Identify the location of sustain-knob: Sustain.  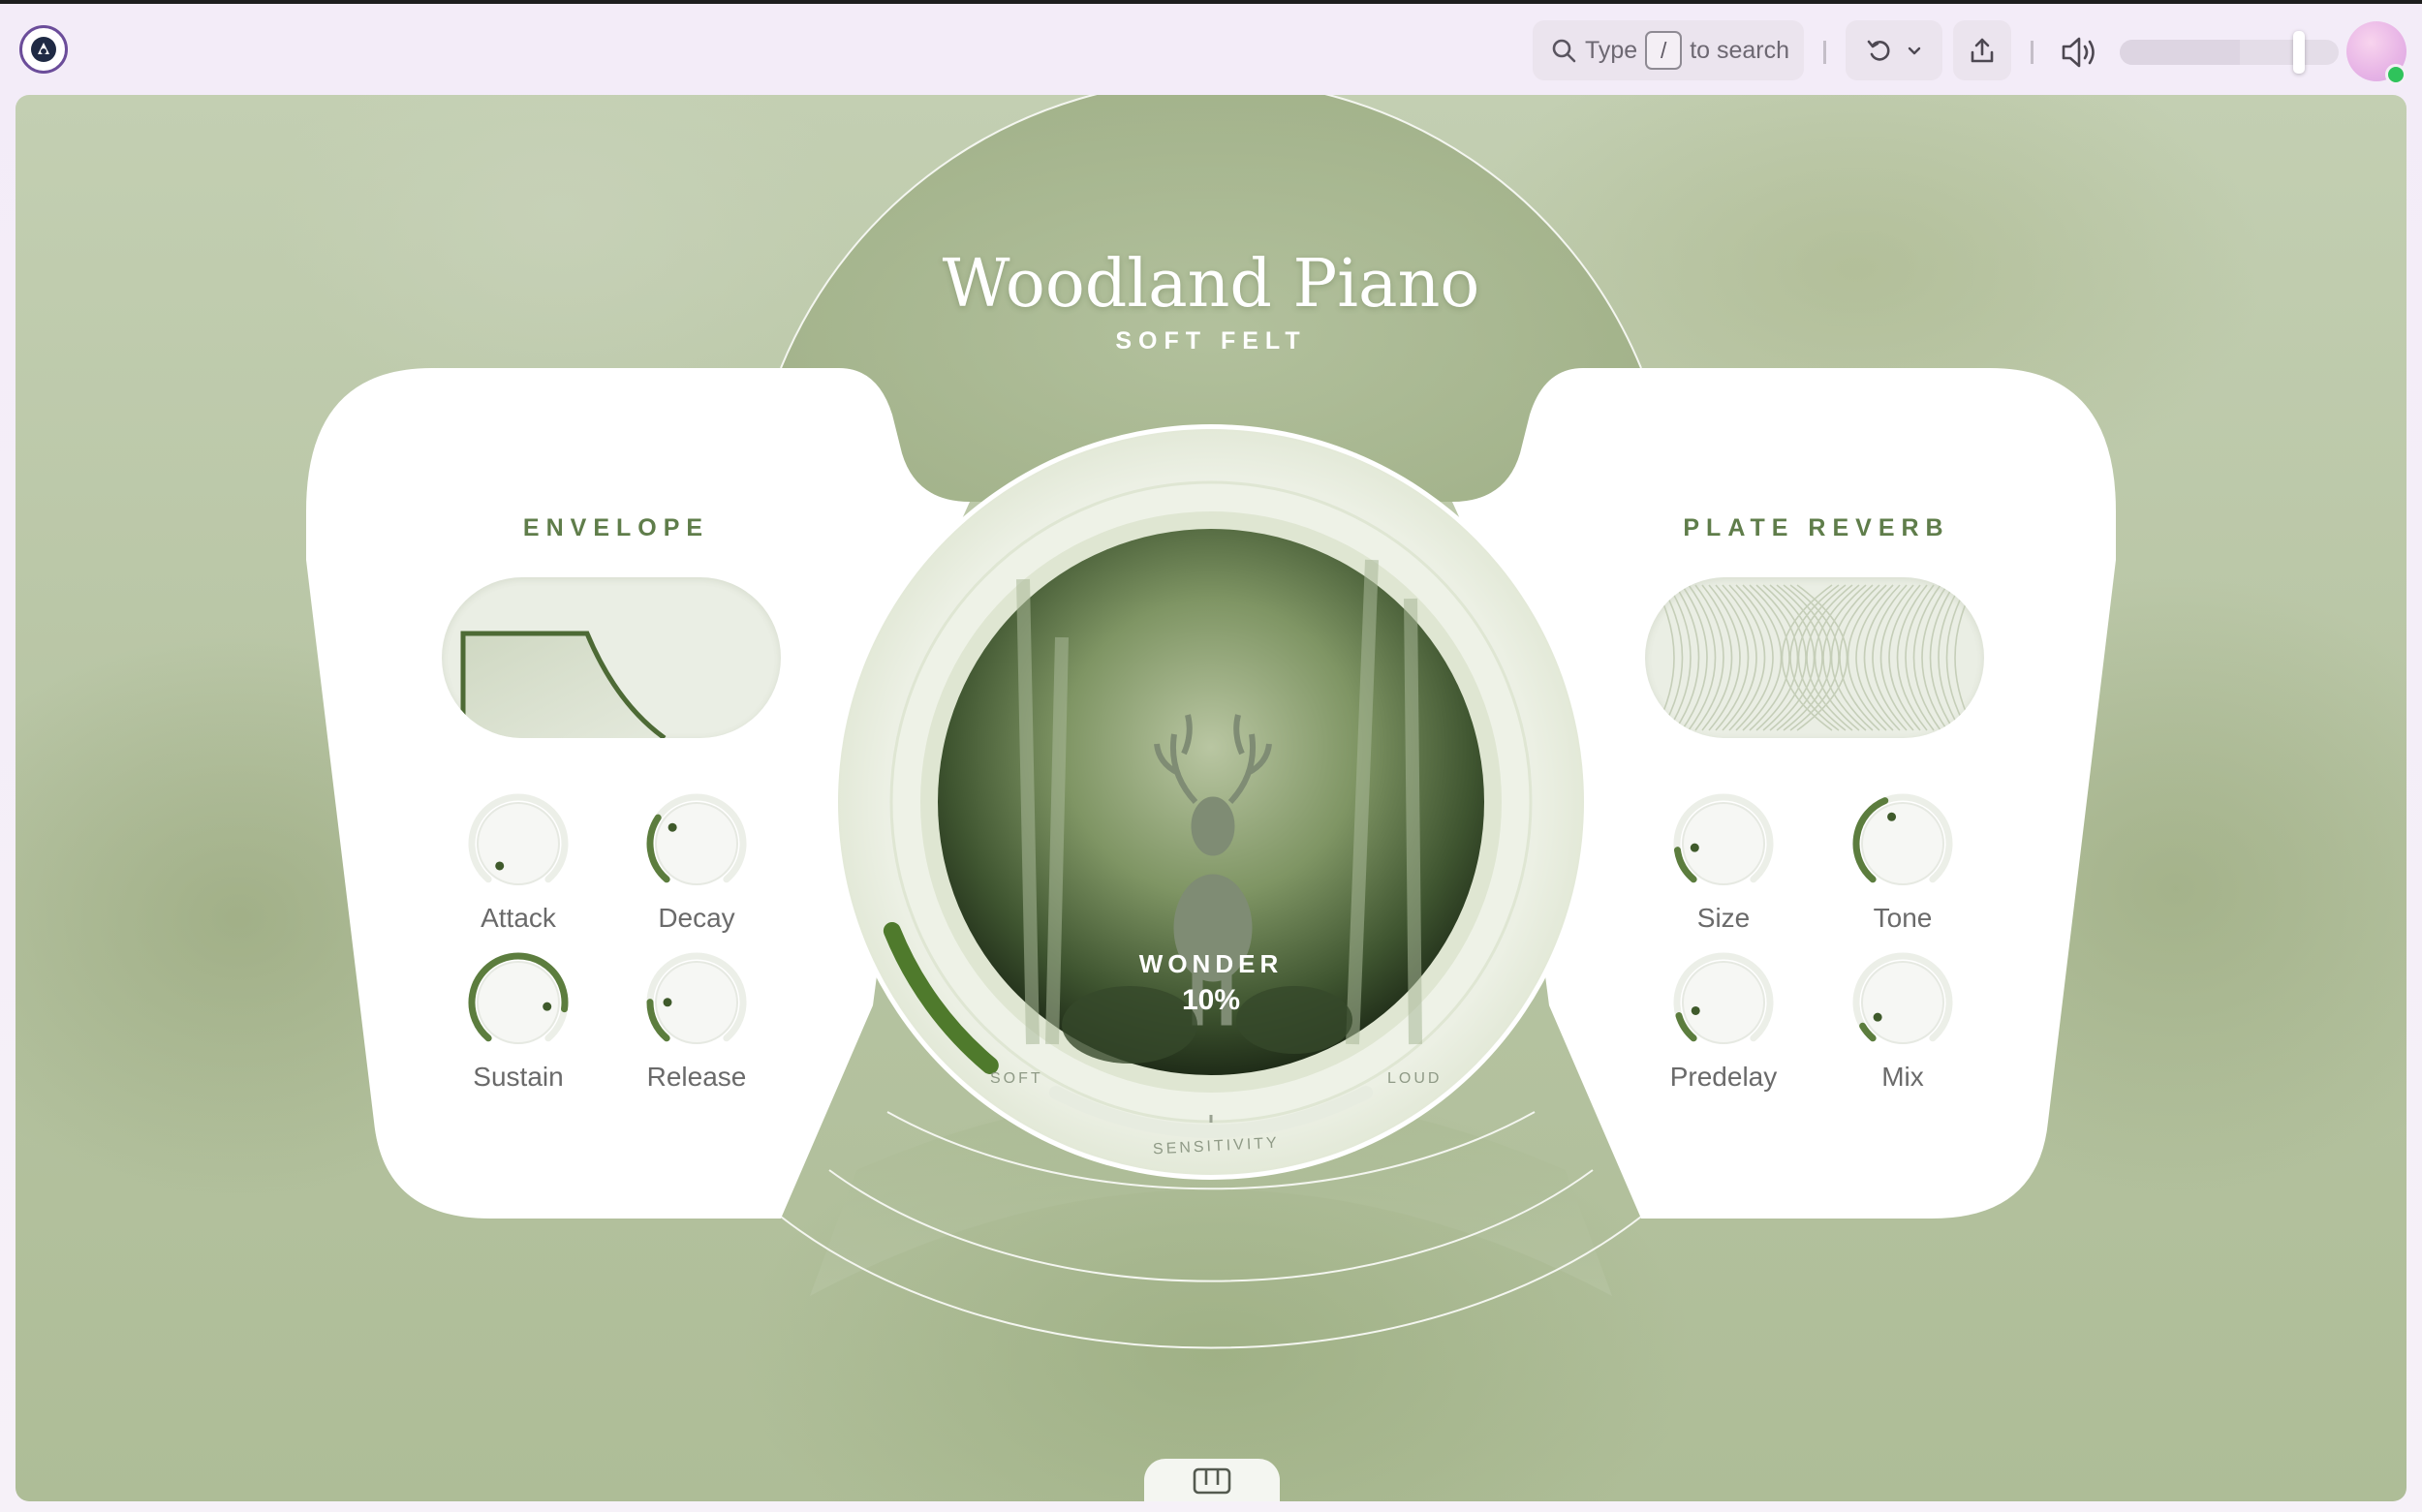
(518, 1021).